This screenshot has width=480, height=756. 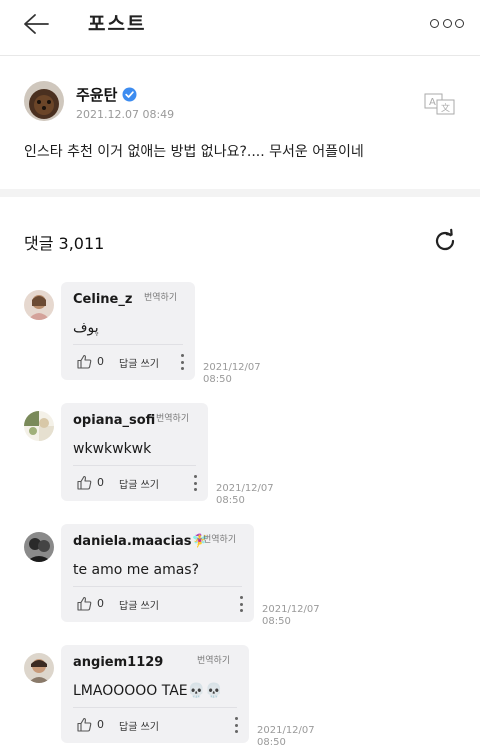 I want to click on page-title: 포스트, so click(x=117, y=24).